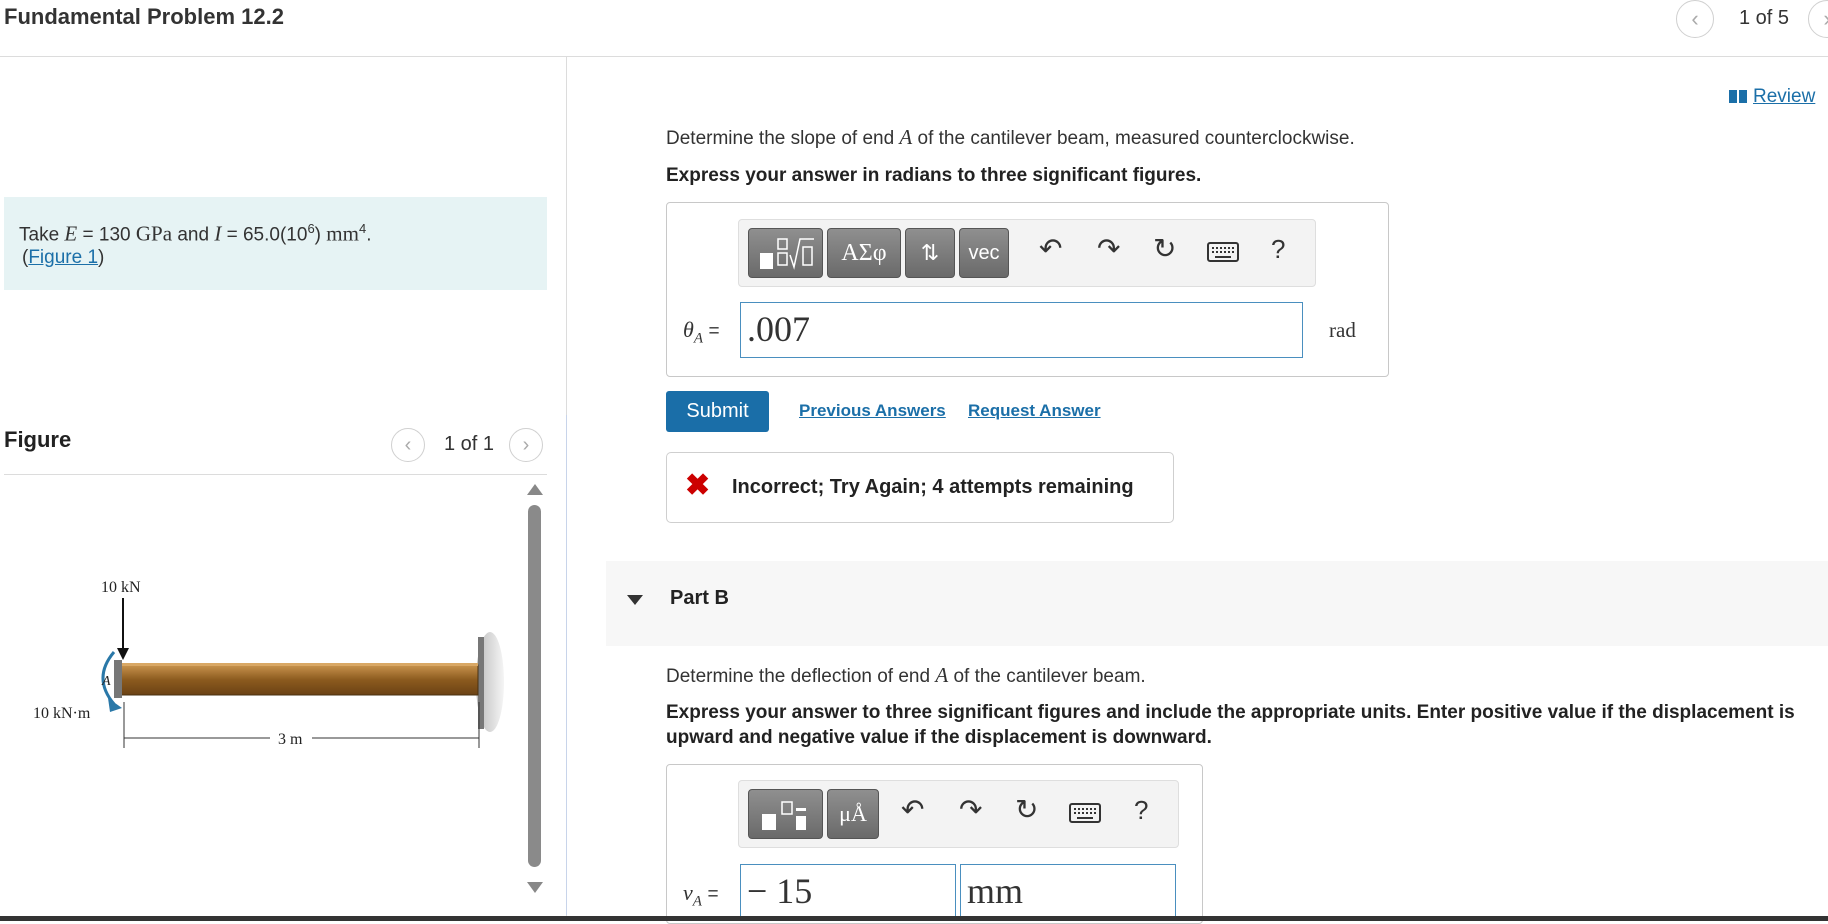  What do you see at coordinates (635, 600) in the screenshot?
I see `collapse-caret-icon` at bounding box center [635, 600].